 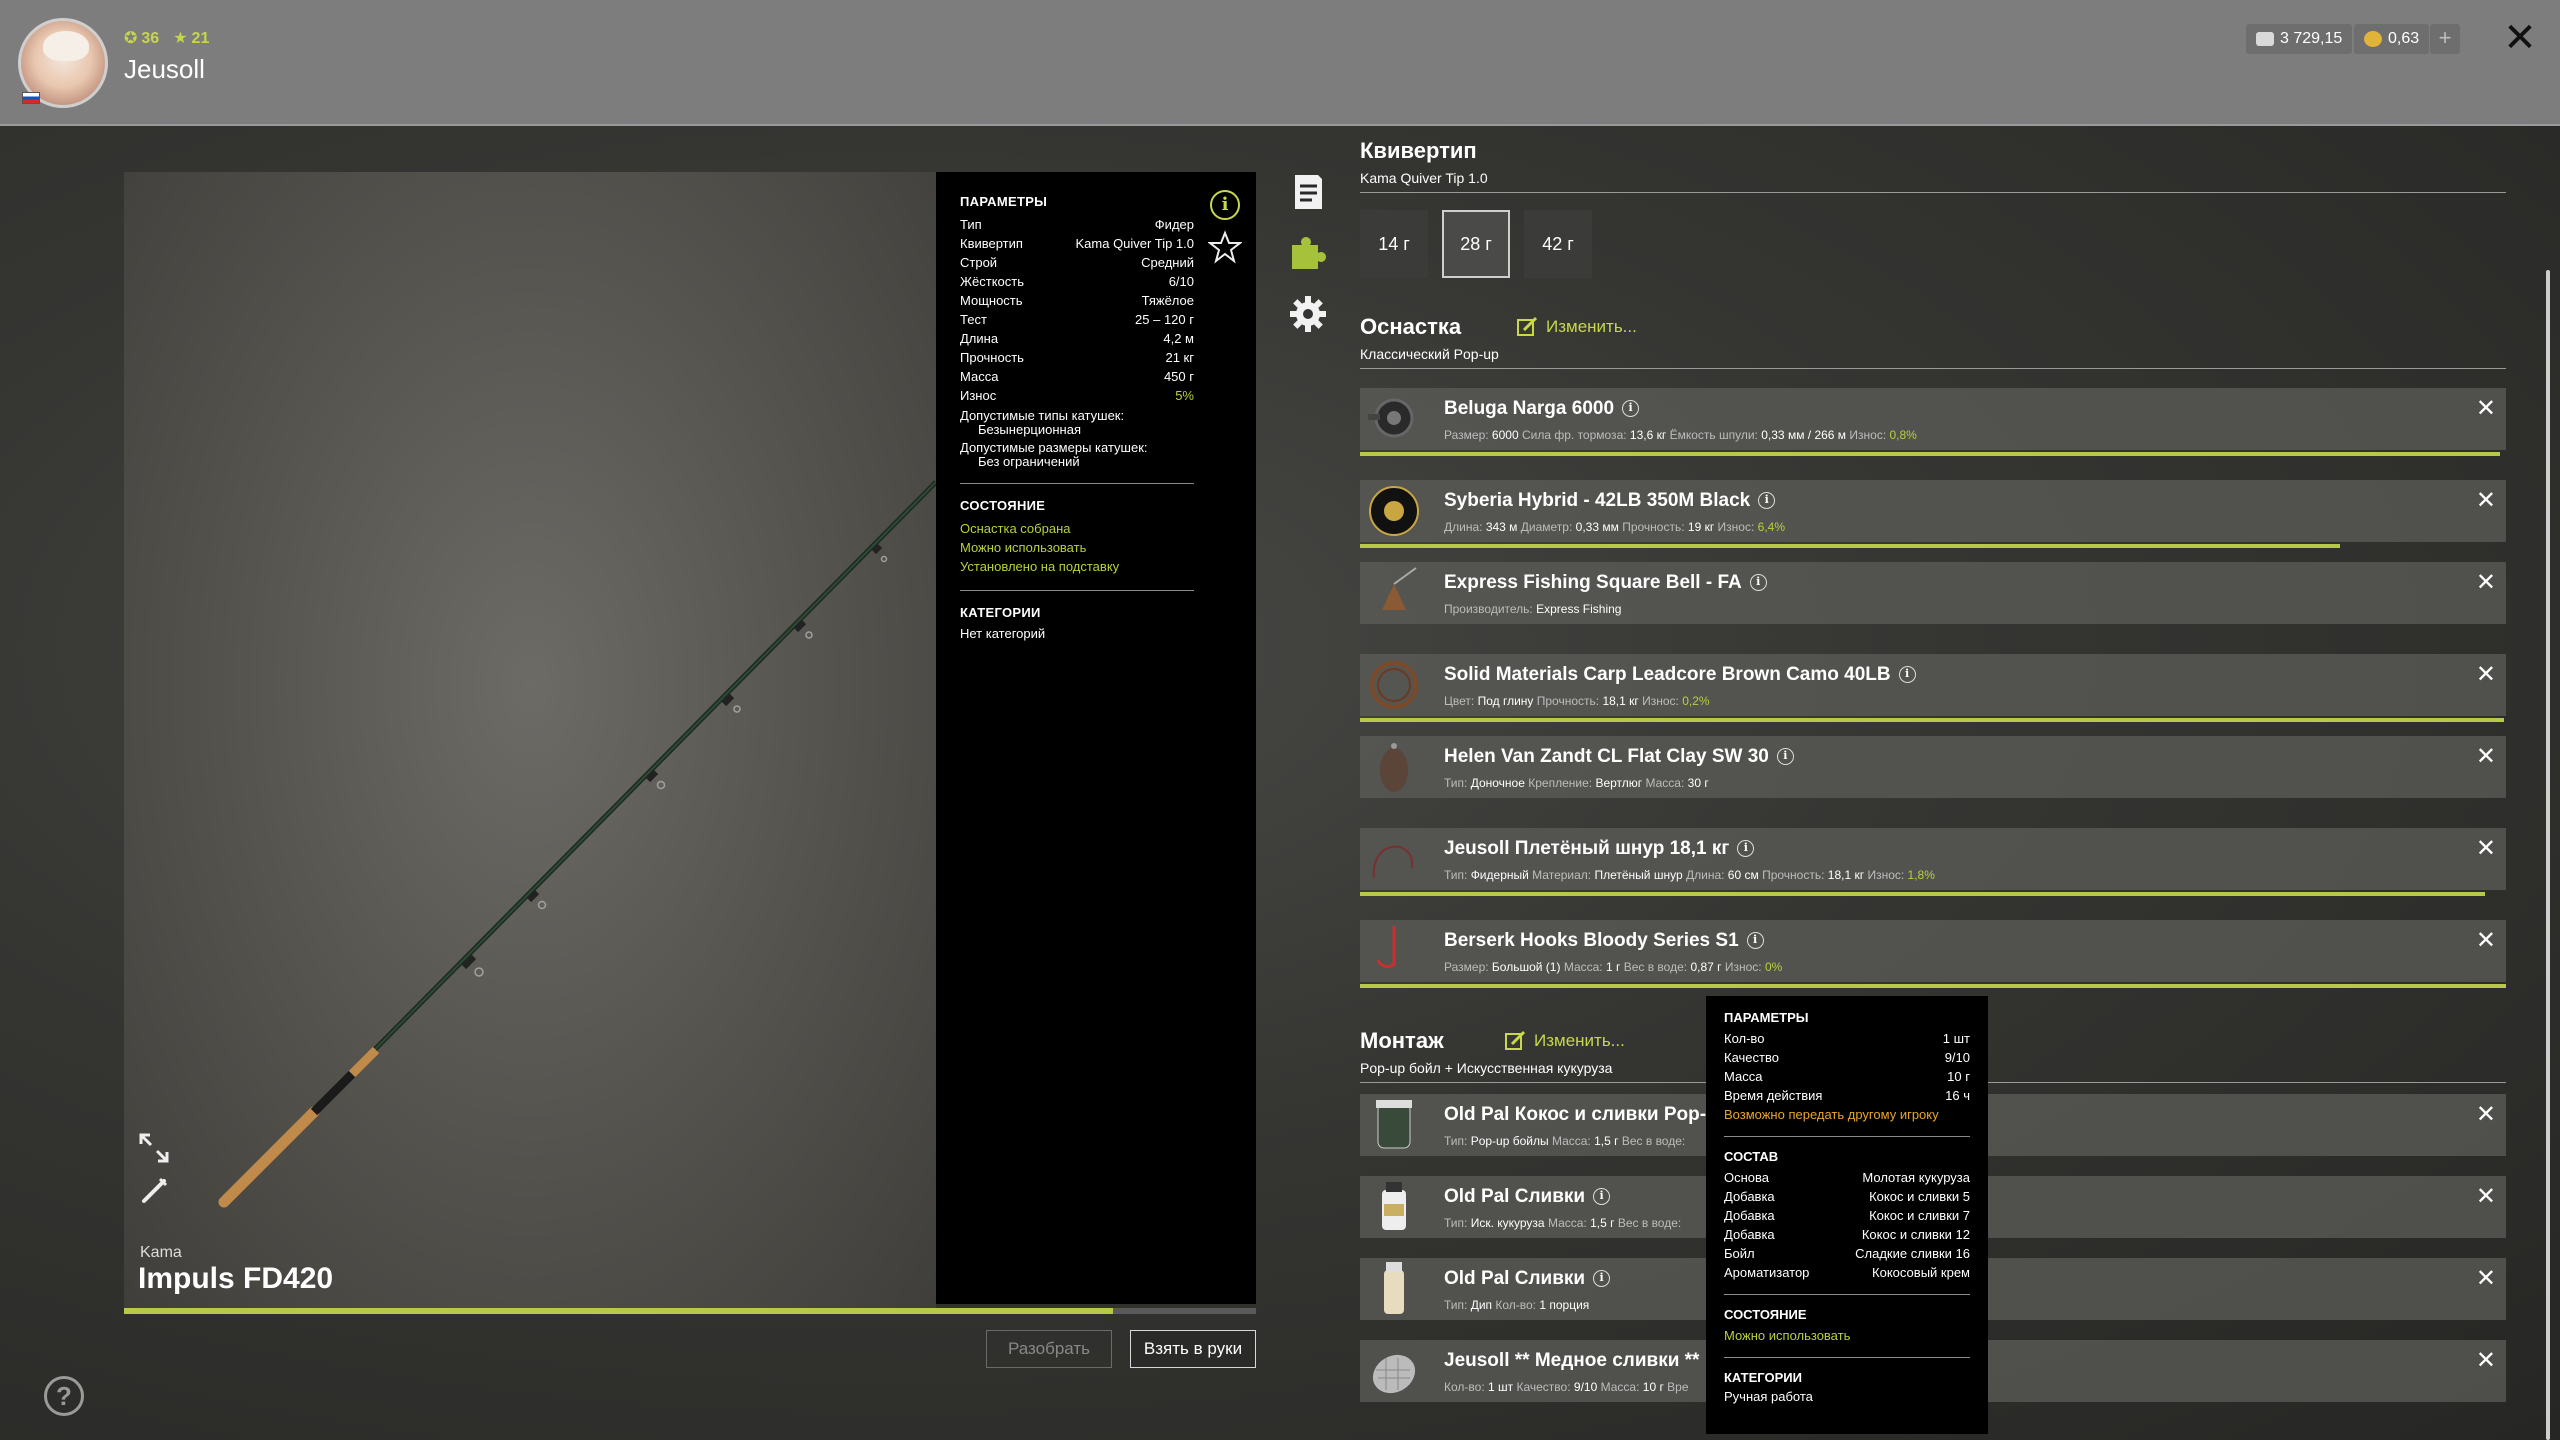 I want to click on state-item: Оснастка собрана, so click(x=1015, y=528).